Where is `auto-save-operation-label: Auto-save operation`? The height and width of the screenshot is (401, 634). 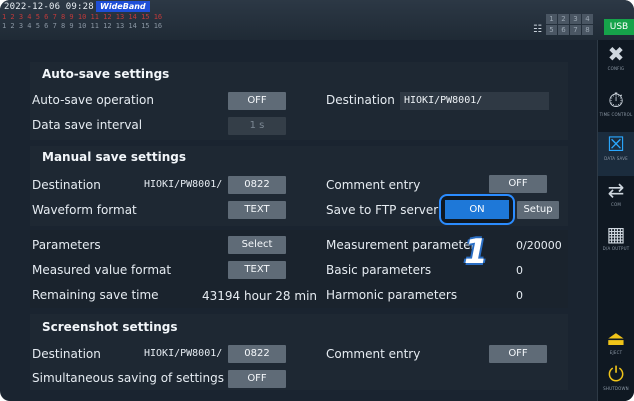
auto-save-operation-label: Auto-save operation is located at coordinates (93, 100).